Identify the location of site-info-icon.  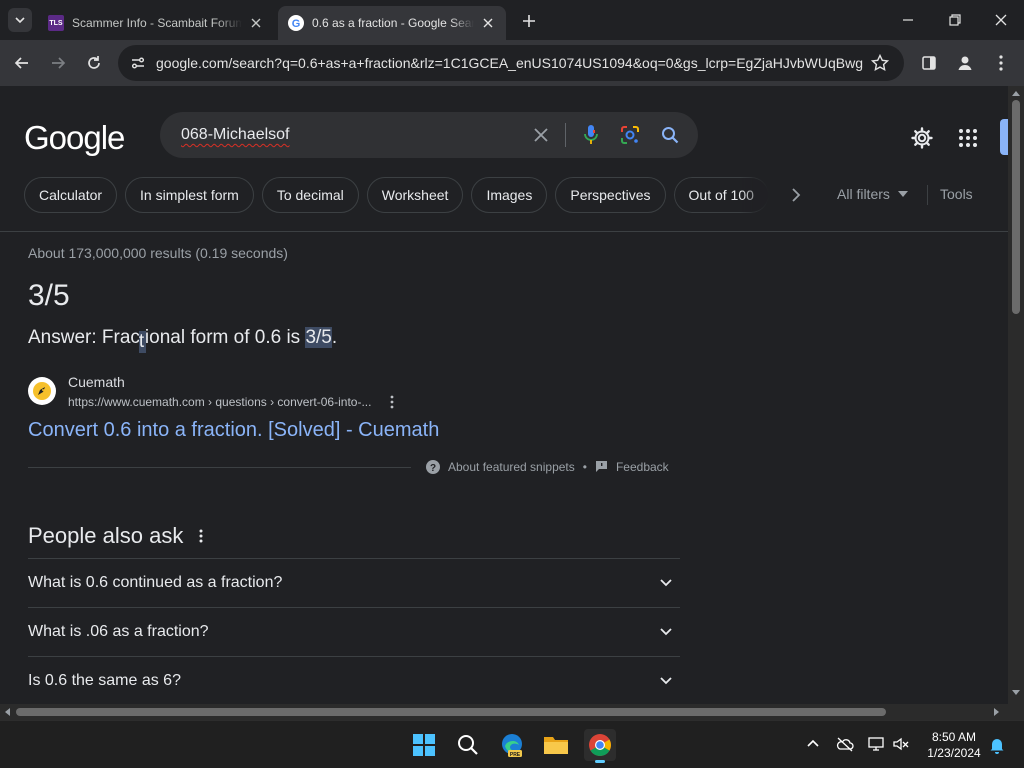
(138, 63).